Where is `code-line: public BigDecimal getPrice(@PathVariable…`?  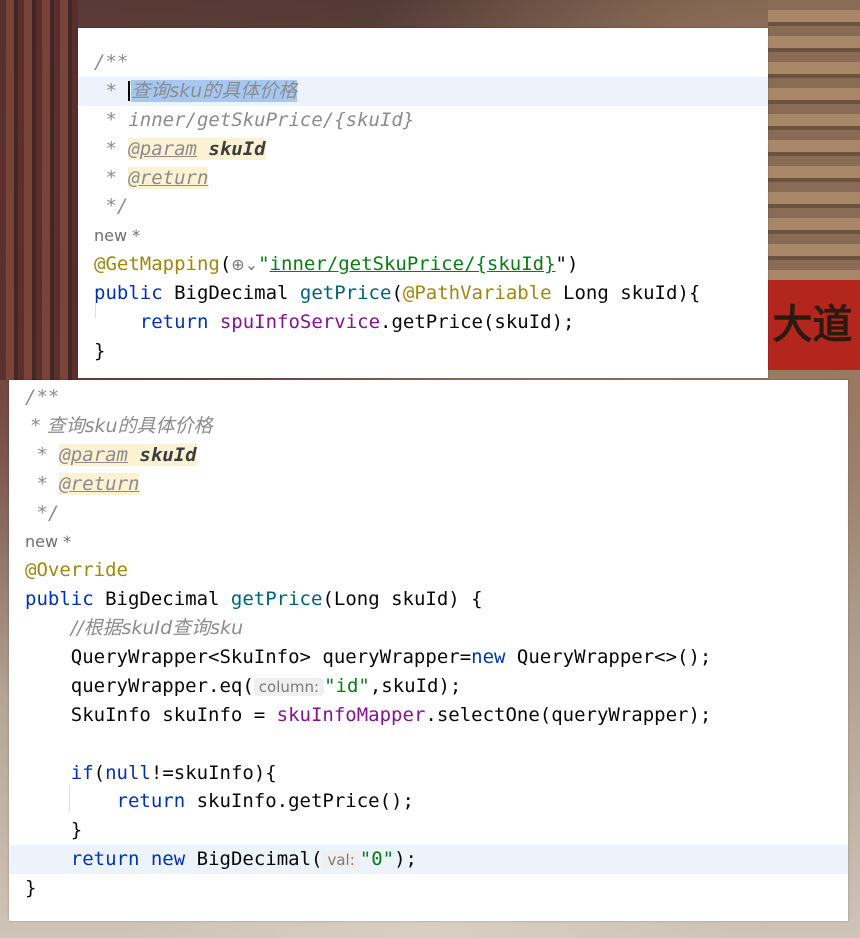
code-line: public BigDecimal getPrice(@PathVariable… is located at coordinates (397, 293).